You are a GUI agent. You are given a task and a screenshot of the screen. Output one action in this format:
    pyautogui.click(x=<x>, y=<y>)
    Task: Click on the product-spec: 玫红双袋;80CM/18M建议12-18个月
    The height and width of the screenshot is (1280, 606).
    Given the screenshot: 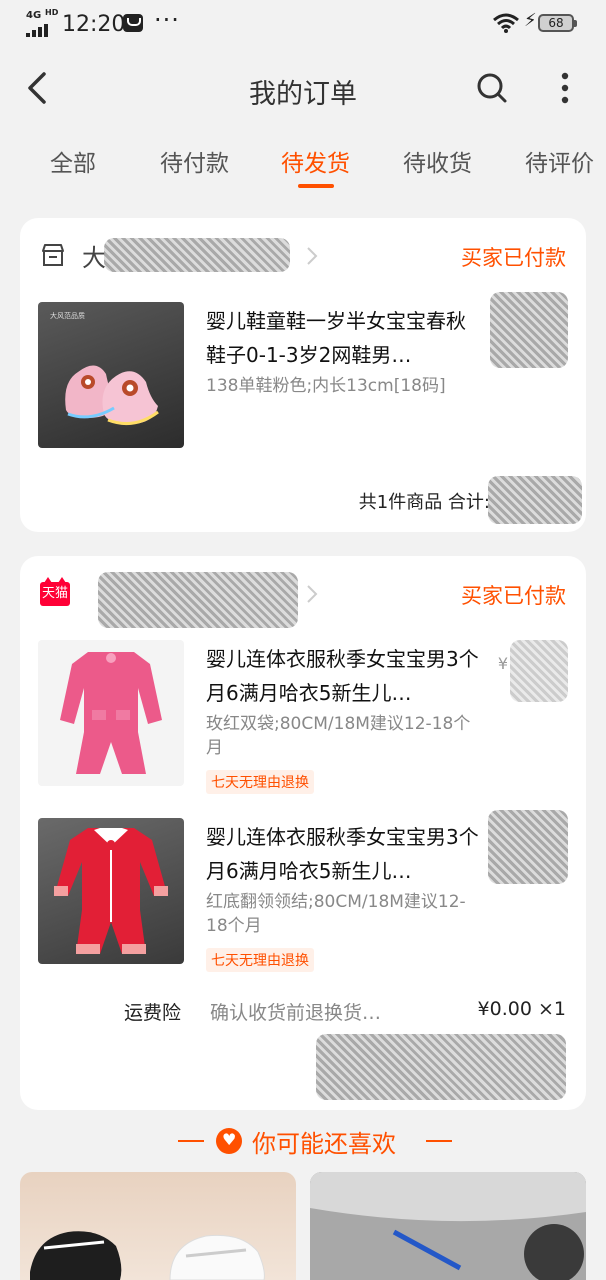 What is the action you would take?
    pyautogui.click(x=338, y=736)
    